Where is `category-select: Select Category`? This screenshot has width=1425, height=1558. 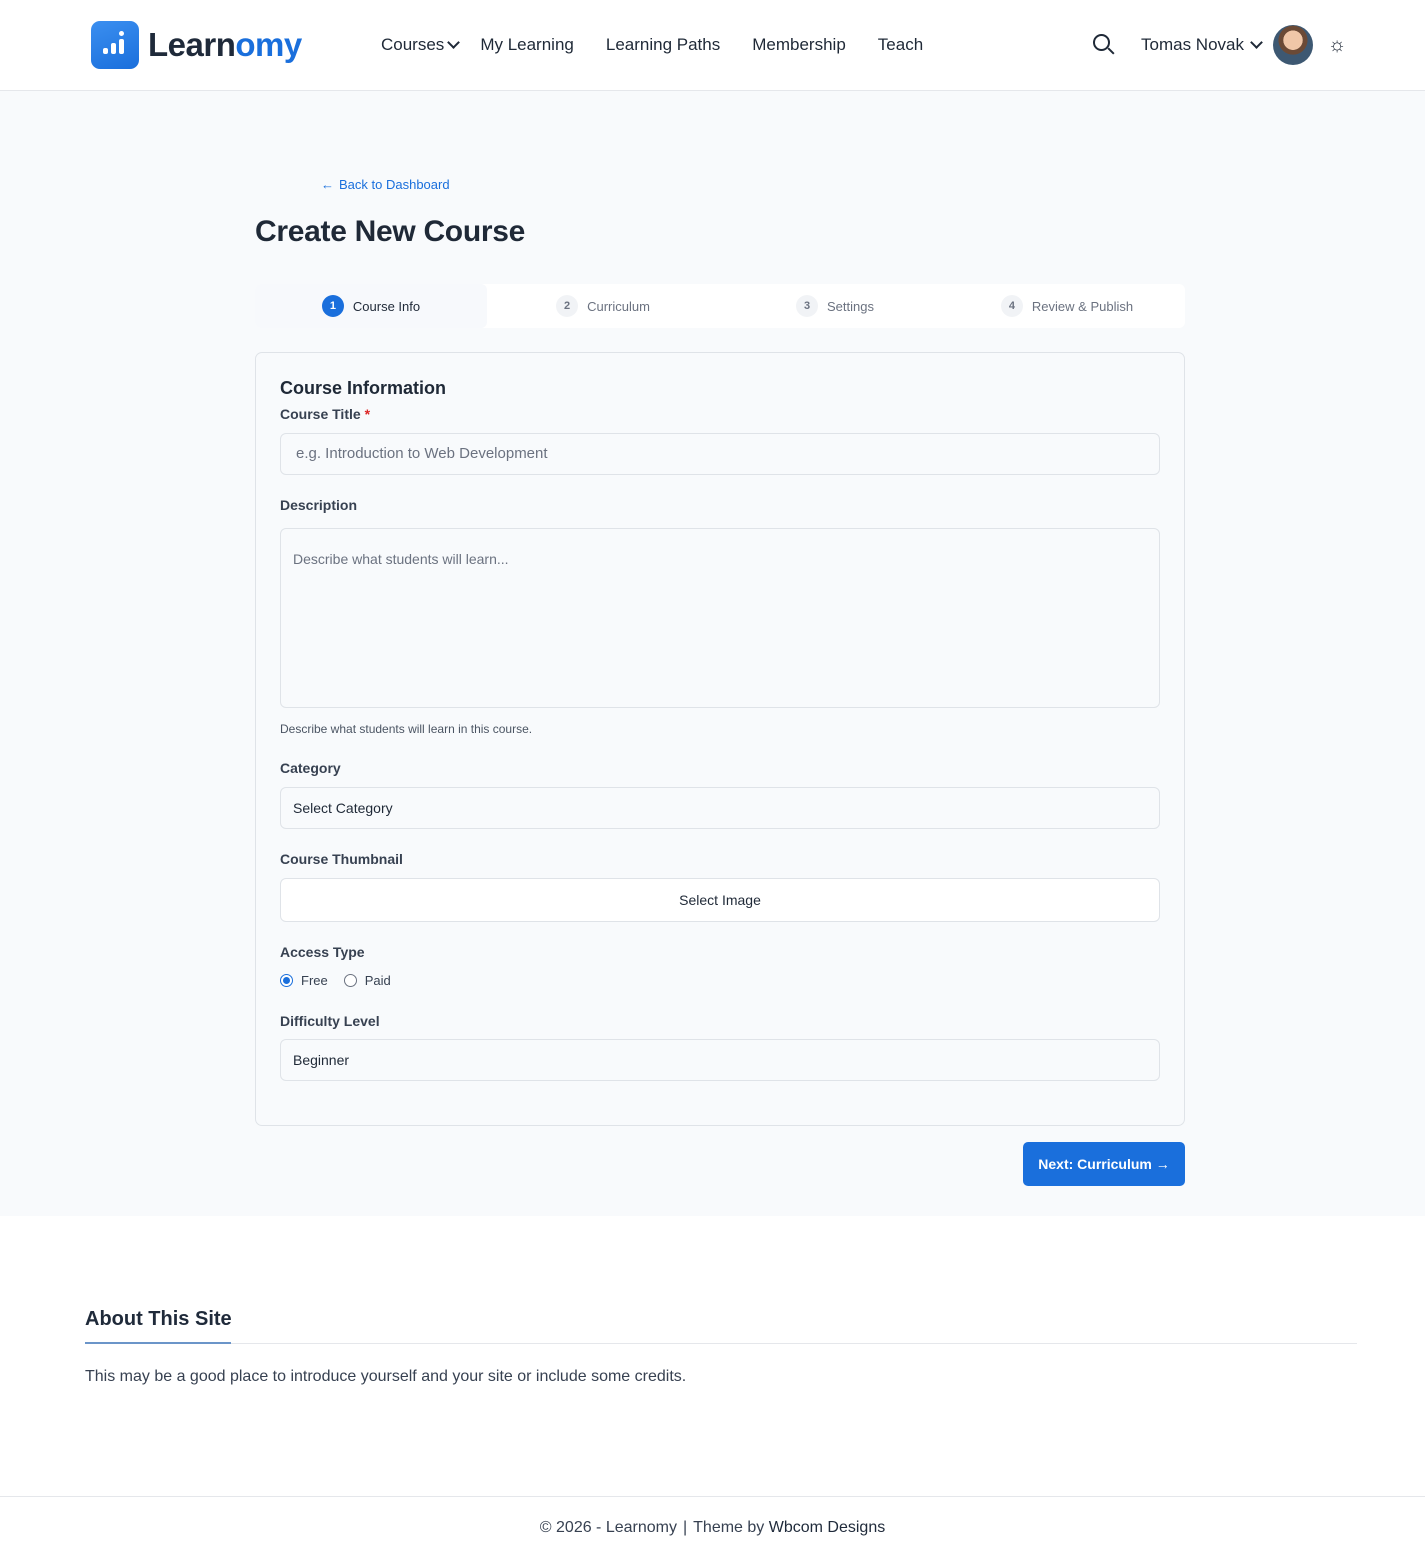 category-select: Select Category is located at coordinates (720, 808).